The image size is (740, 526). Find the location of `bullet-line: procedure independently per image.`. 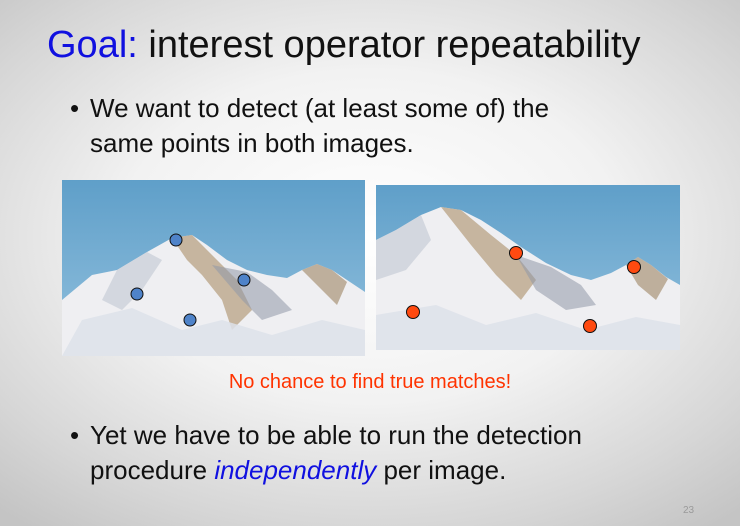

bullet-line: procedure independently per image. is located at coordinates (400, 470).